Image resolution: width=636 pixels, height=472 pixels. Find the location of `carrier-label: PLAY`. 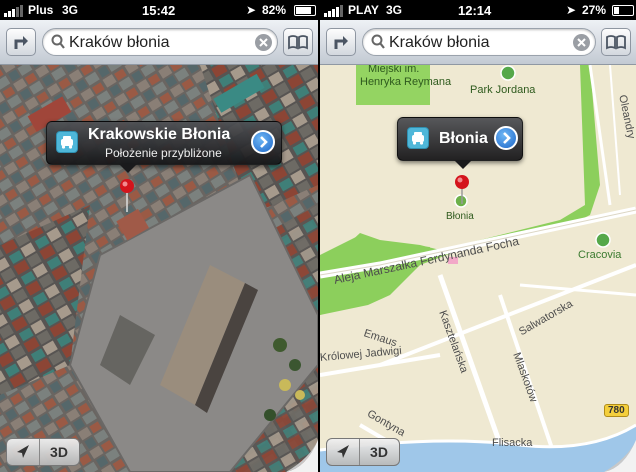

carrier-label: PLAY is located at coordinates (363, 10).